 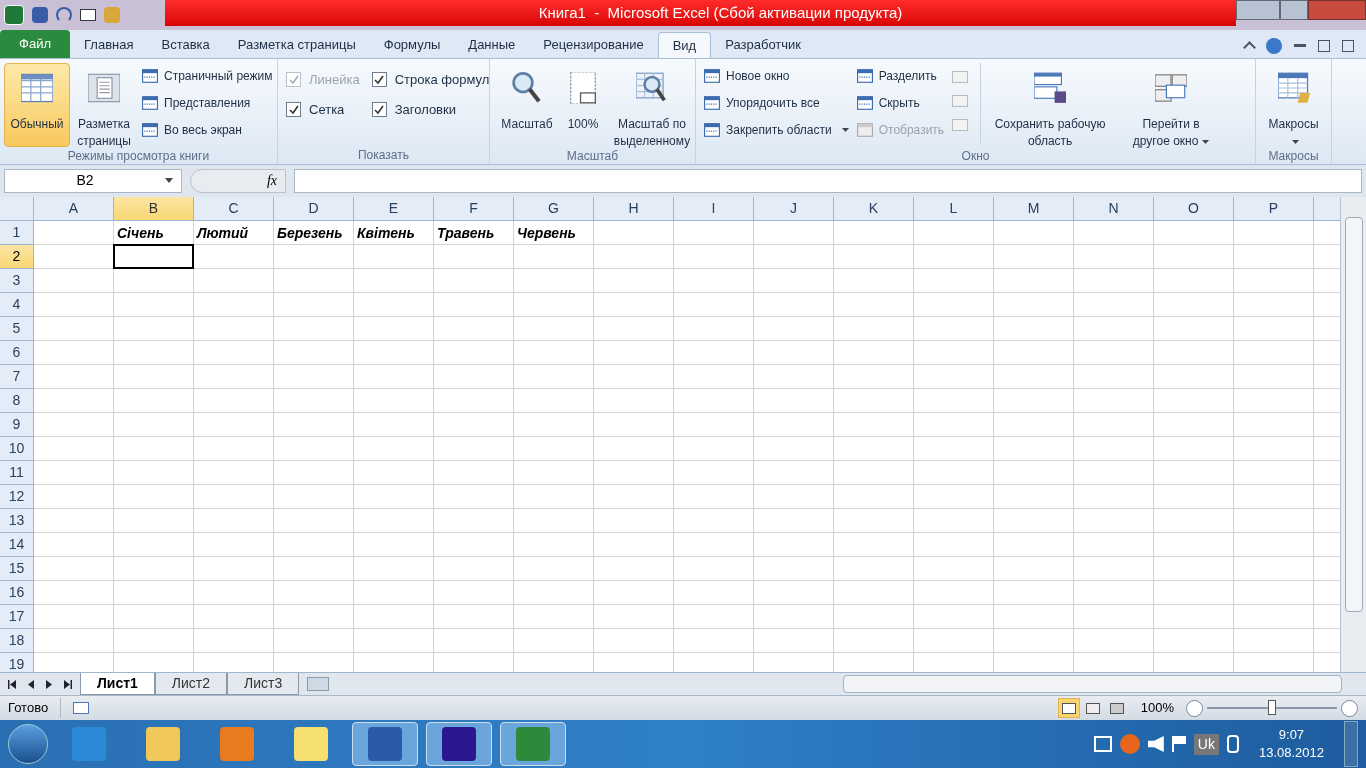 I want to click on language-indicator: Uk, so click(x=1206, y=744).